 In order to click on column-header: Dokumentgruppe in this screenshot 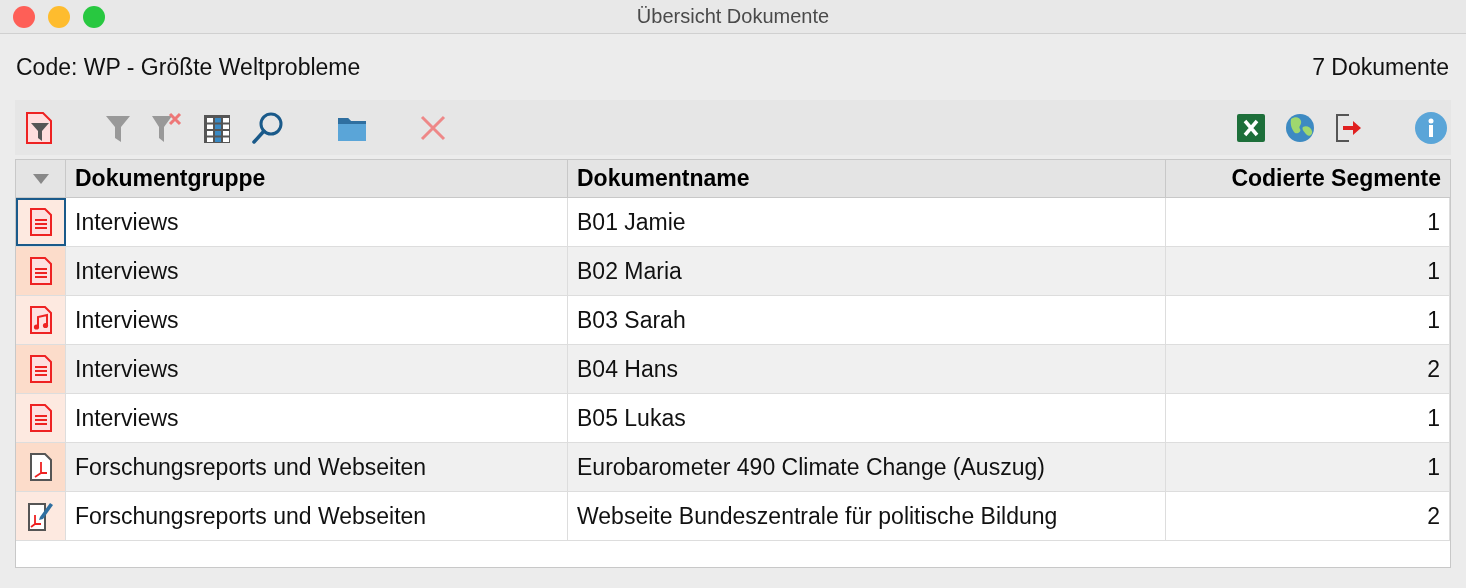, I will do `click(317, 178)`.